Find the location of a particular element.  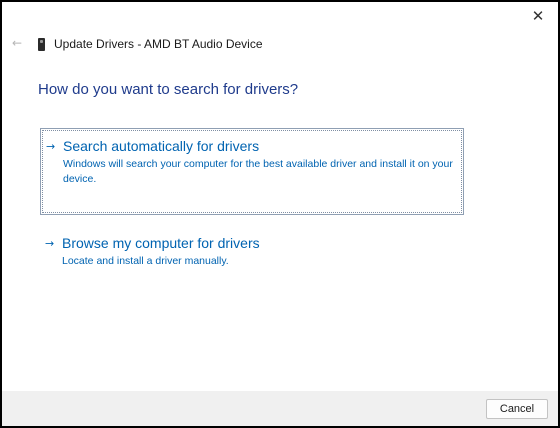

dialog-footer: Cancel is located at coordinates (280, 408).